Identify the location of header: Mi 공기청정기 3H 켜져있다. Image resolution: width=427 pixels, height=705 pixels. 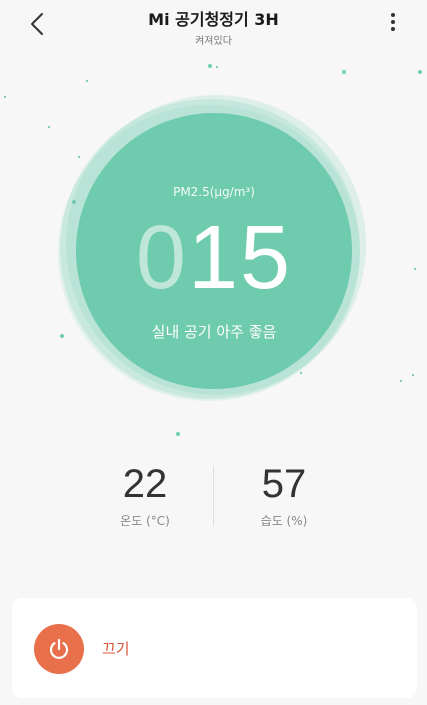
(213, 29).